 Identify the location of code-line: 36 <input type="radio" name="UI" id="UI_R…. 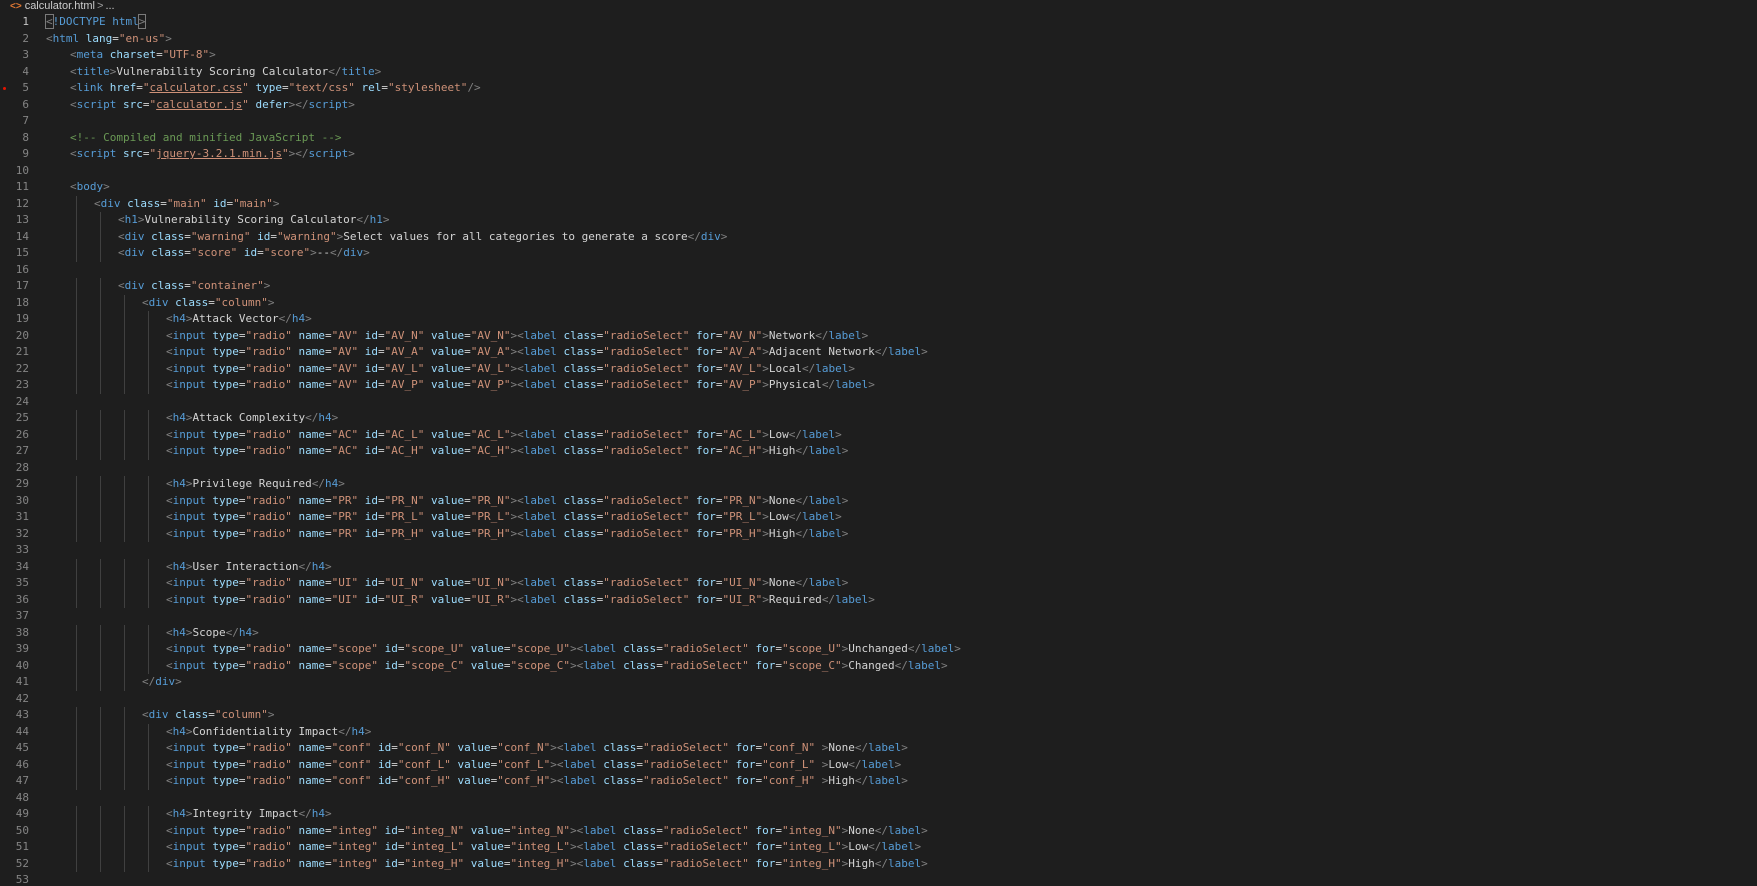
(878, 600).